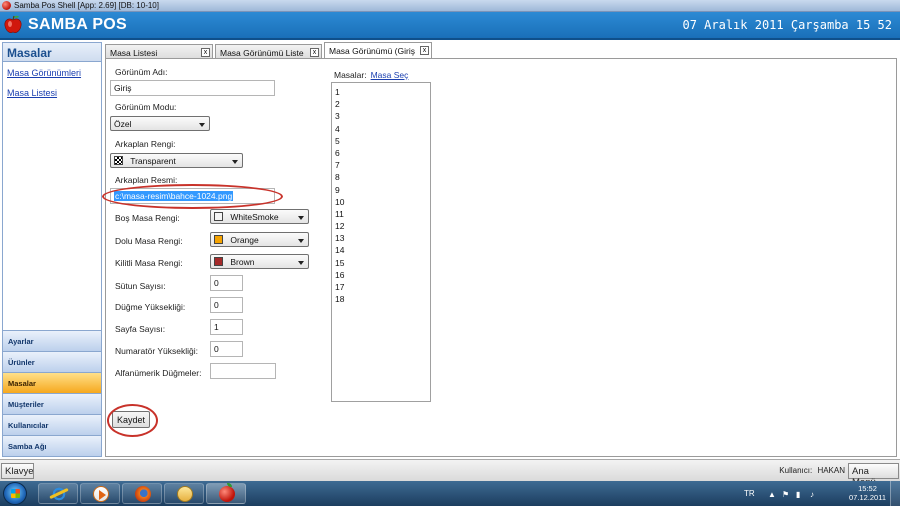 The height and width of the screenshot is (506, 900). What do you see at coordinates (450, 26) in the screenshot?
I see `app-header: SAMBA POS 07 Aralık 2011 Çarşamba 15 52` at bounding box center [450, 26].